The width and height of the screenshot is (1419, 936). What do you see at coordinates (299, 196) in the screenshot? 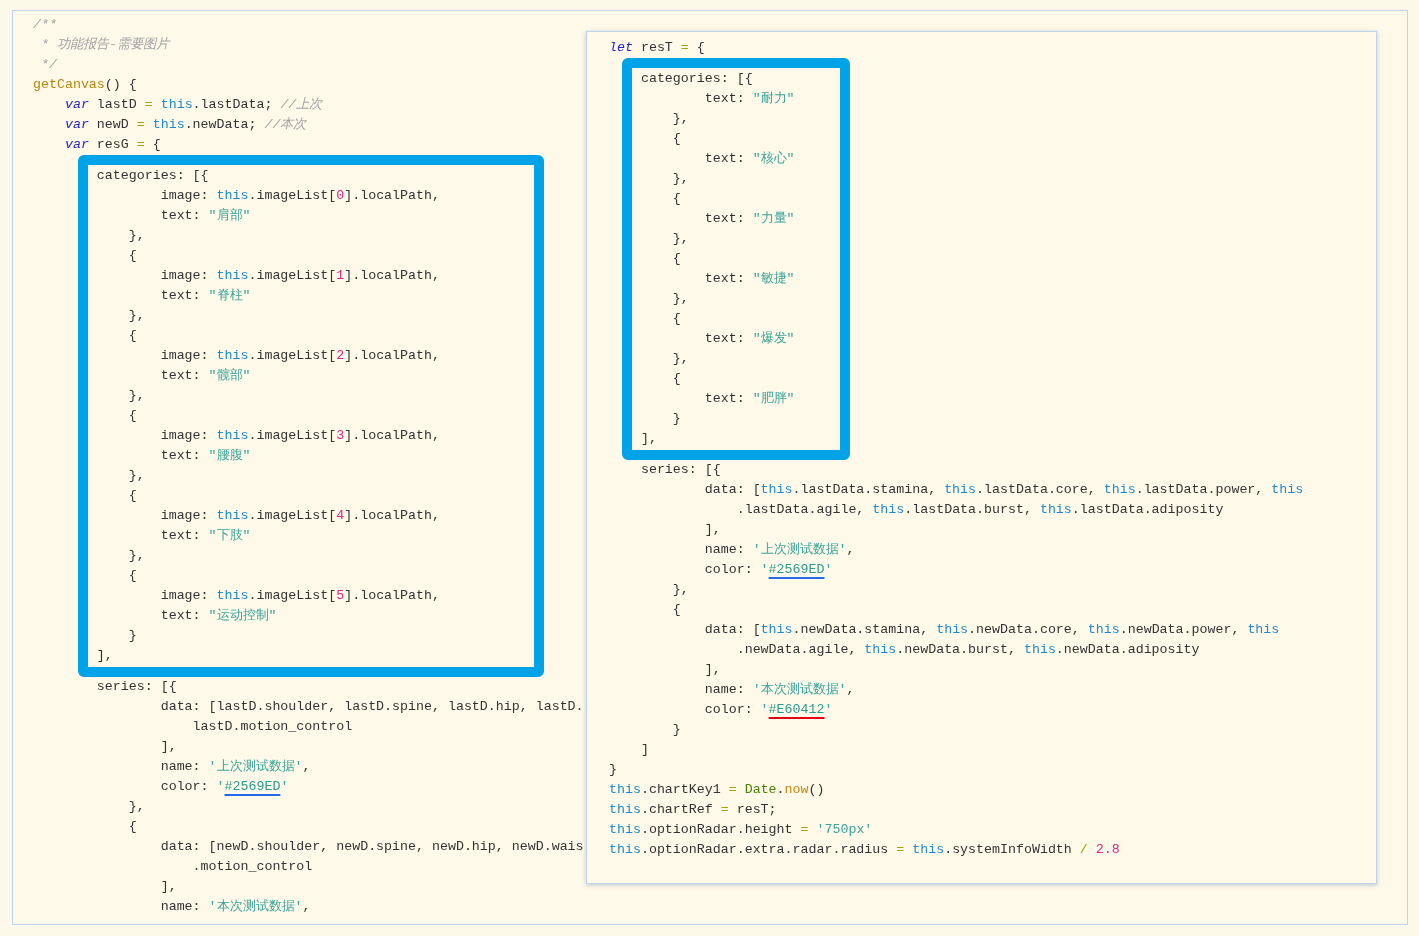
I see `code-line: image: this.imageList[0].localPath,` at bounding box center [299, 196].